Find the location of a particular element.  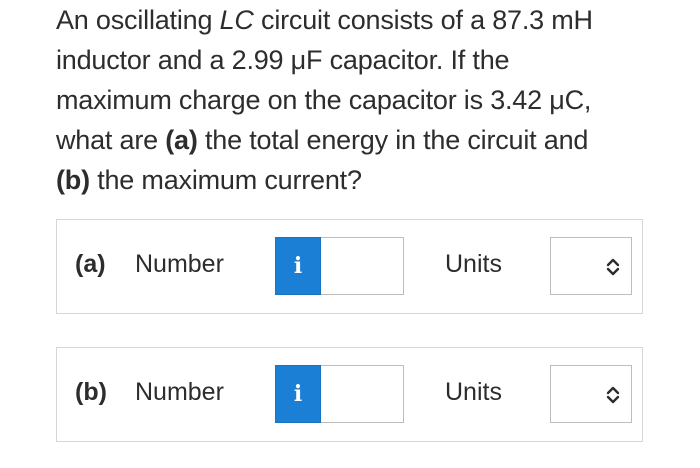

part-a-marker: (a) is located at coordinates (181, 140).